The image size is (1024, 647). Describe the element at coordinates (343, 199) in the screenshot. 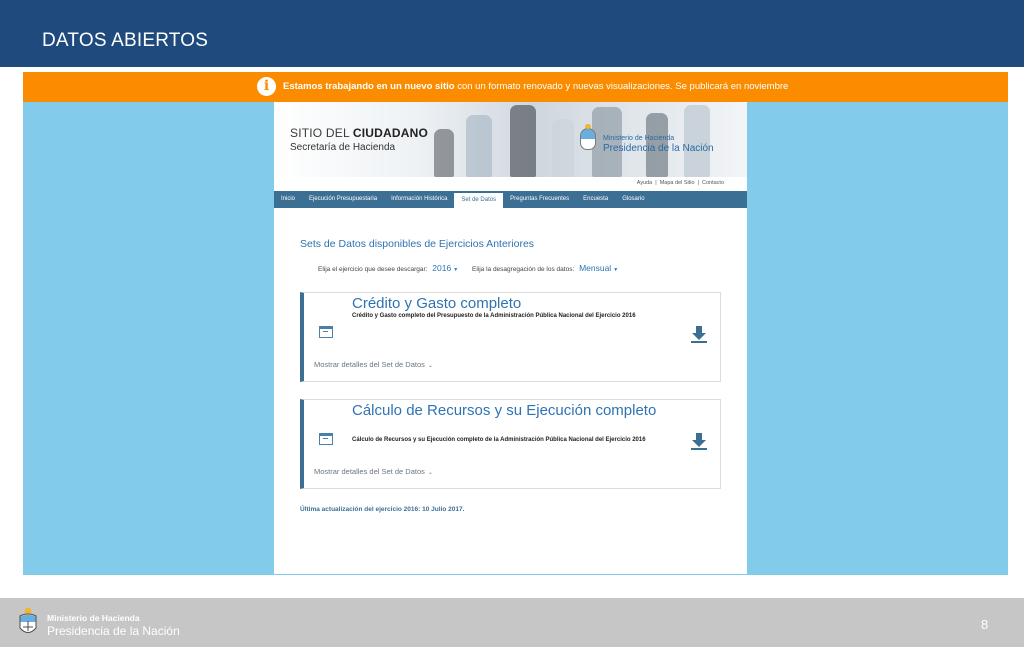

I see `tab-ejecucion-presupuestaria: Ejecución Presupuestaria` at that location.